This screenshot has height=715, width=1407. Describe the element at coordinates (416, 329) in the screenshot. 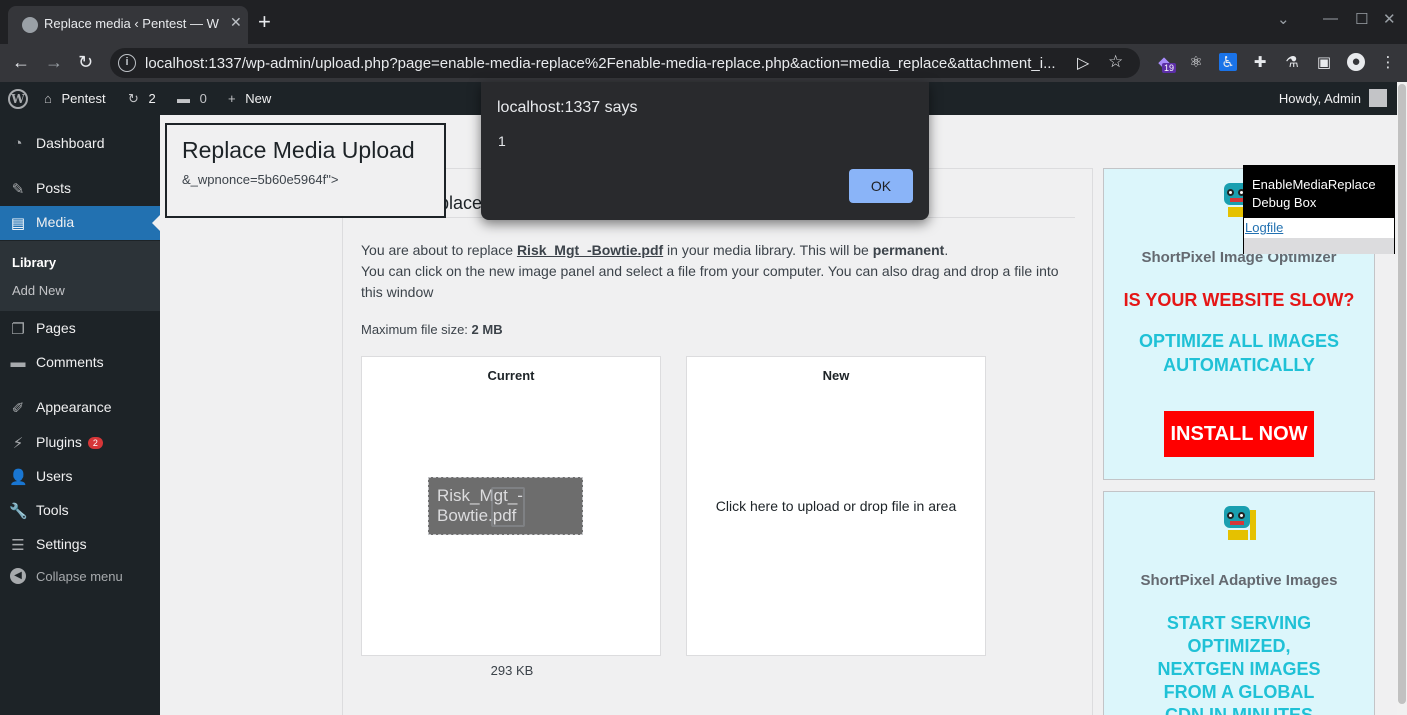

I see `max-label: Maximum file size:` at that location.